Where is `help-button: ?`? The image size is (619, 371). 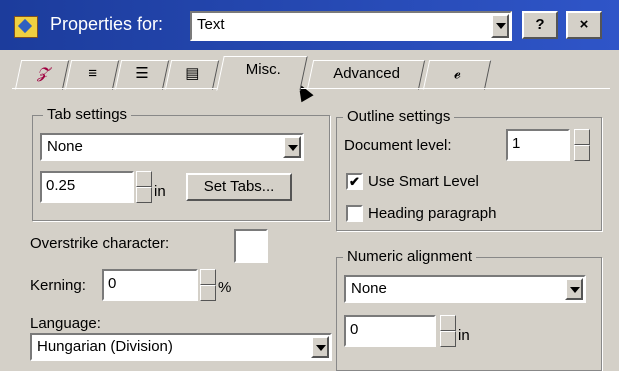
help-button: ? is located at coordinates (540, 25).